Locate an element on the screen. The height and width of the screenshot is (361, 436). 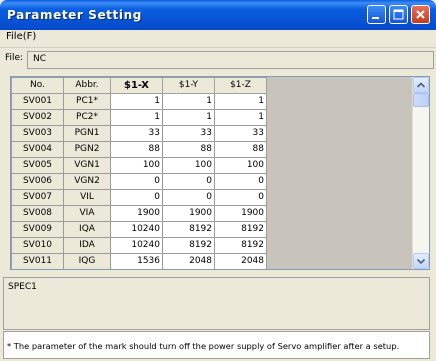
col-header-axis-z: $1-Z is located at coordinates (240, 85).